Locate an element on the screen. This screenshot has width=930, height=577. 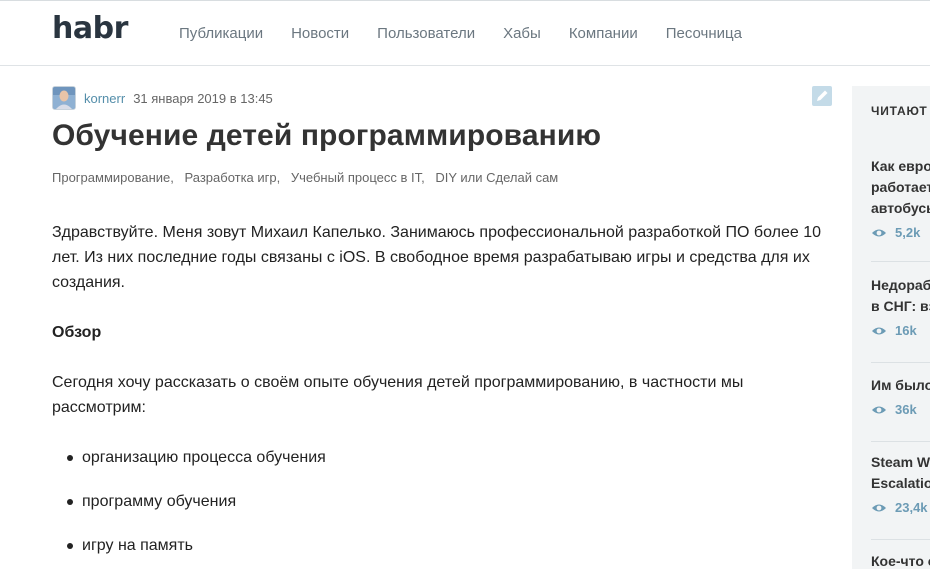
sidebar-post: Как евро работает автобусь 5,2k is located at coordinates (900, 198).